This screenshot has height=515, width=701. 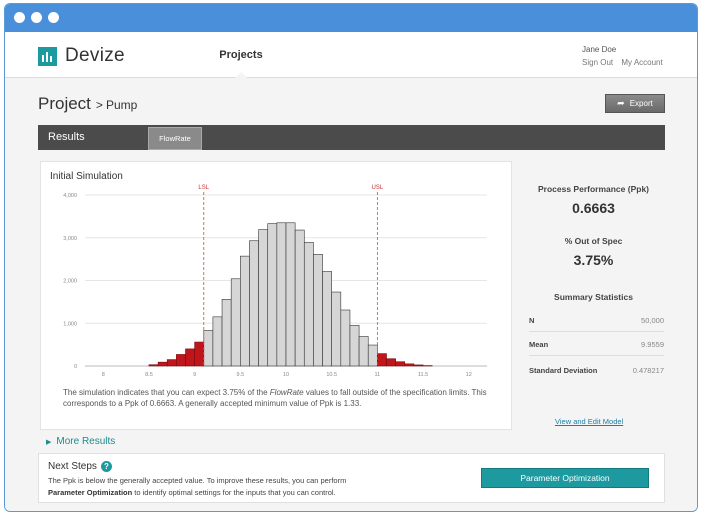 What do you see at coordinates (72, 466) in the screenshot?
I see `next-steps-title: Next Steps` at bounding box center [72, 466].